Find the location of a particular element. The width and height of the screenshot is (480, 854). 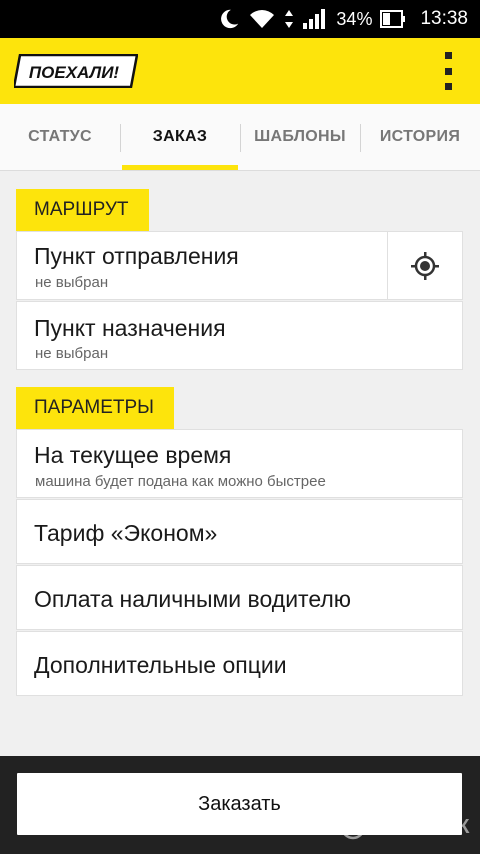

extra-options: Дополнительные опции is located at coordinates (239, 663).